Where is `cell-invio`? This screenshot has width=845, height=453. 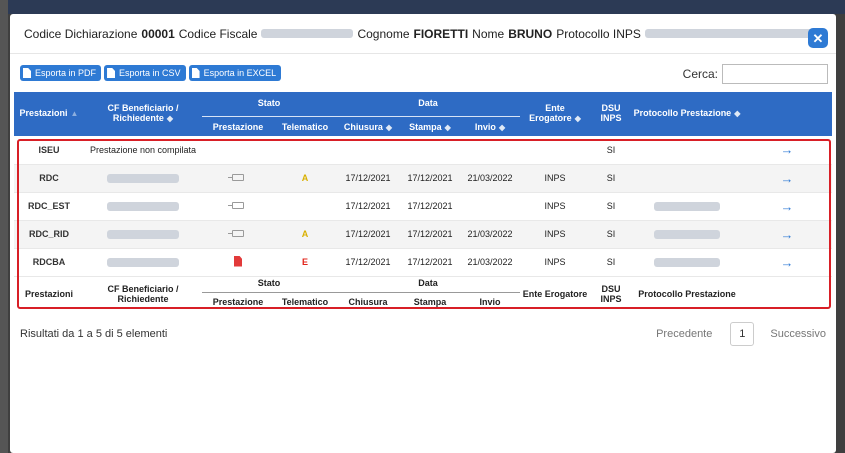 cell-invio is located at coordinates (490, 206).